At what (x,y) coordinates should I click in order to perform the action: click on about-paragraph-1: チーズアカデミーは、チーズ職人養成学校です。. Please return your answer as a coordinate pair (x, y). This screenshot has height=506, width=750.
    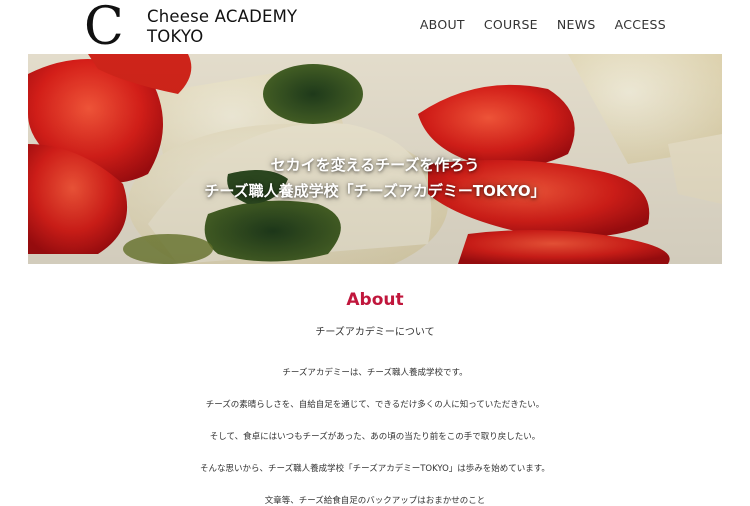
    Looking at the image, I should click on (375, 373).